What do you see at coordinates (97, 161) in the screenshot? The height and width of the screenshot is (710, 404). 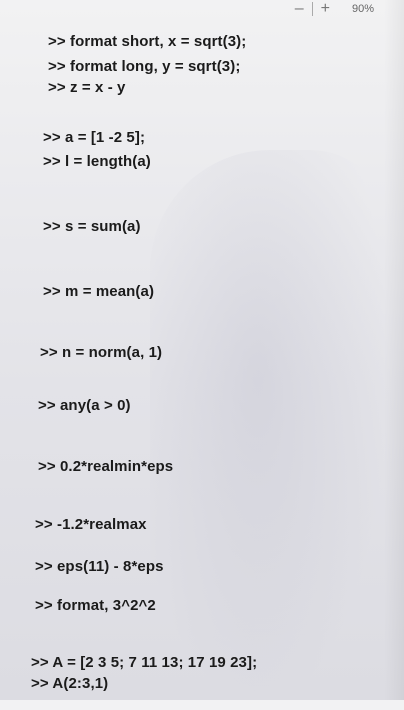 I see `command-line: >> l = length(a)` at bounding box center [97, 161].